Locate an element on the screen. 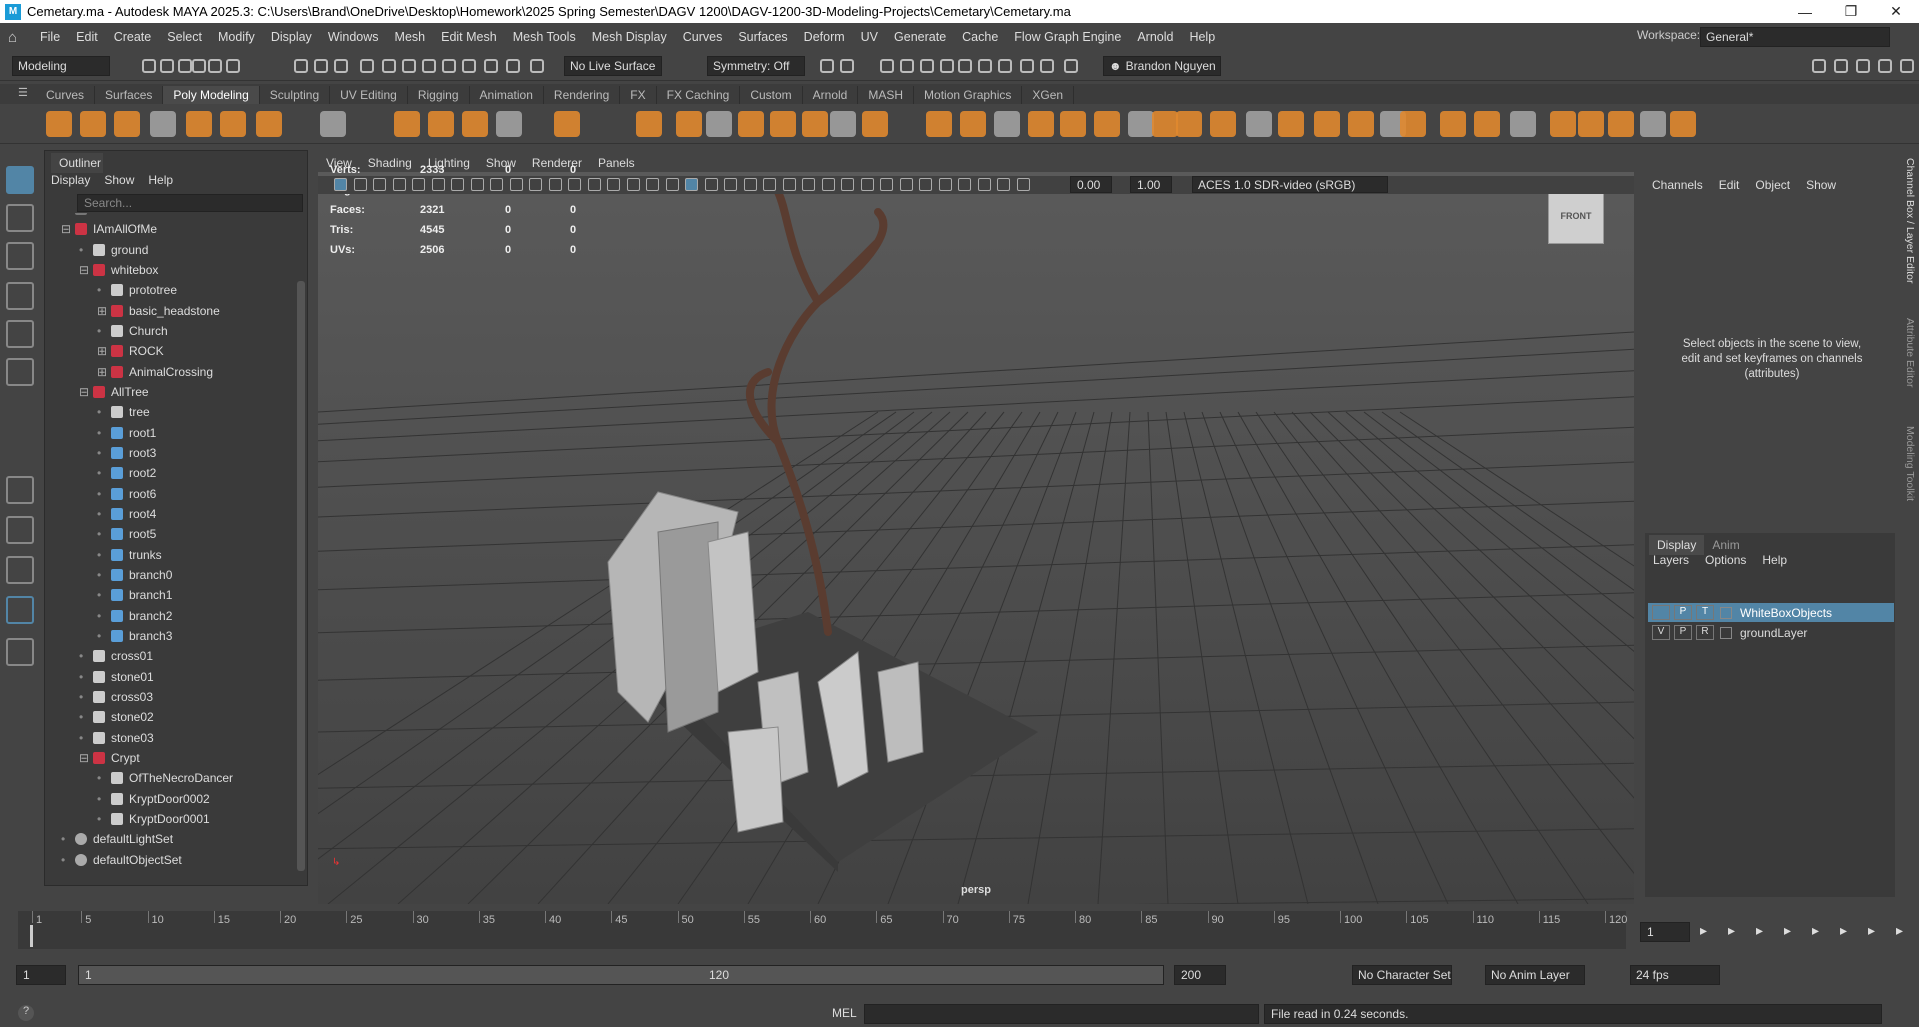  current-time-marker is located at coordinates (31, 936).